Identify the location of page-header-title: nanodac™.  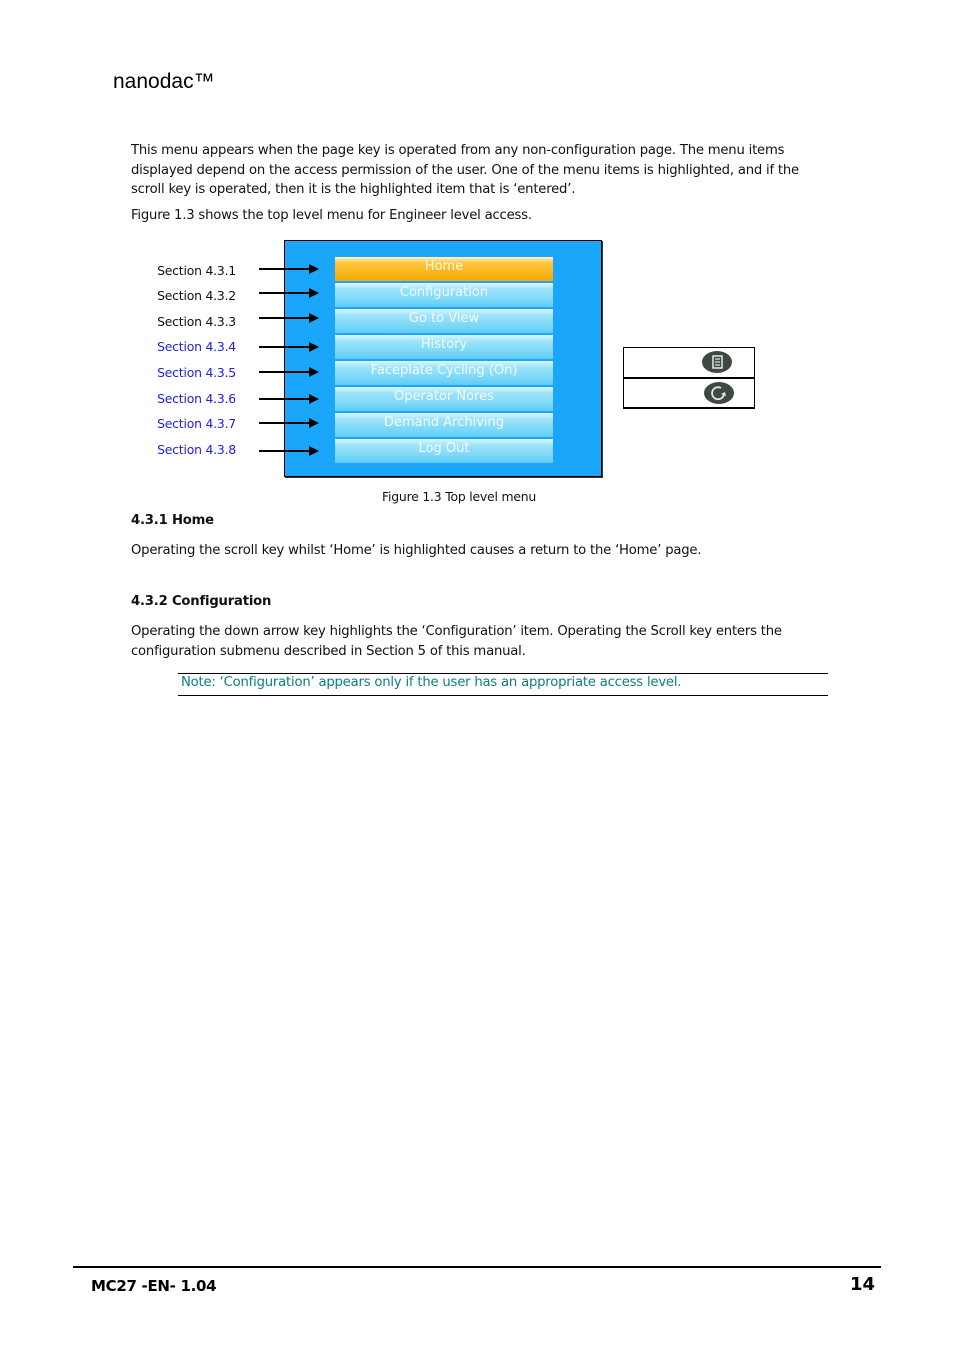
(164, 81).